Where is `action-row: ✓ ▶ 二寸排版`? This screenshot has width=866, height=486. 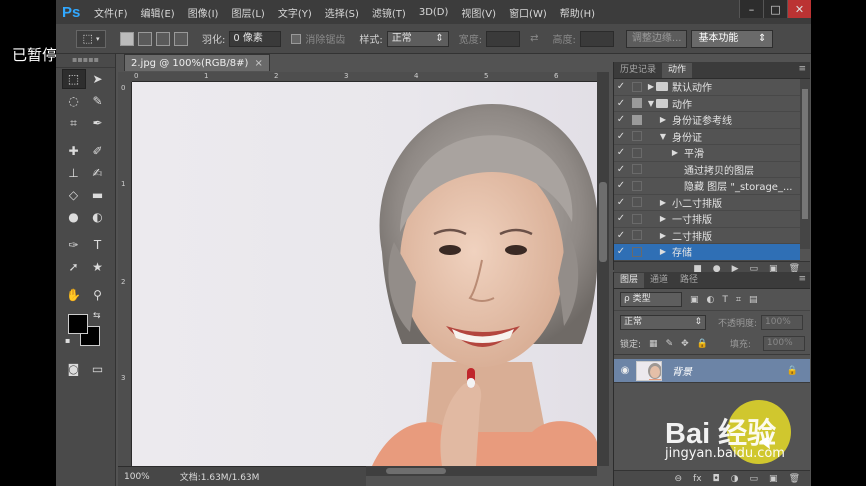 action-row: ✓ ▶ 二寸排版 is located at coordinates (707, 236).